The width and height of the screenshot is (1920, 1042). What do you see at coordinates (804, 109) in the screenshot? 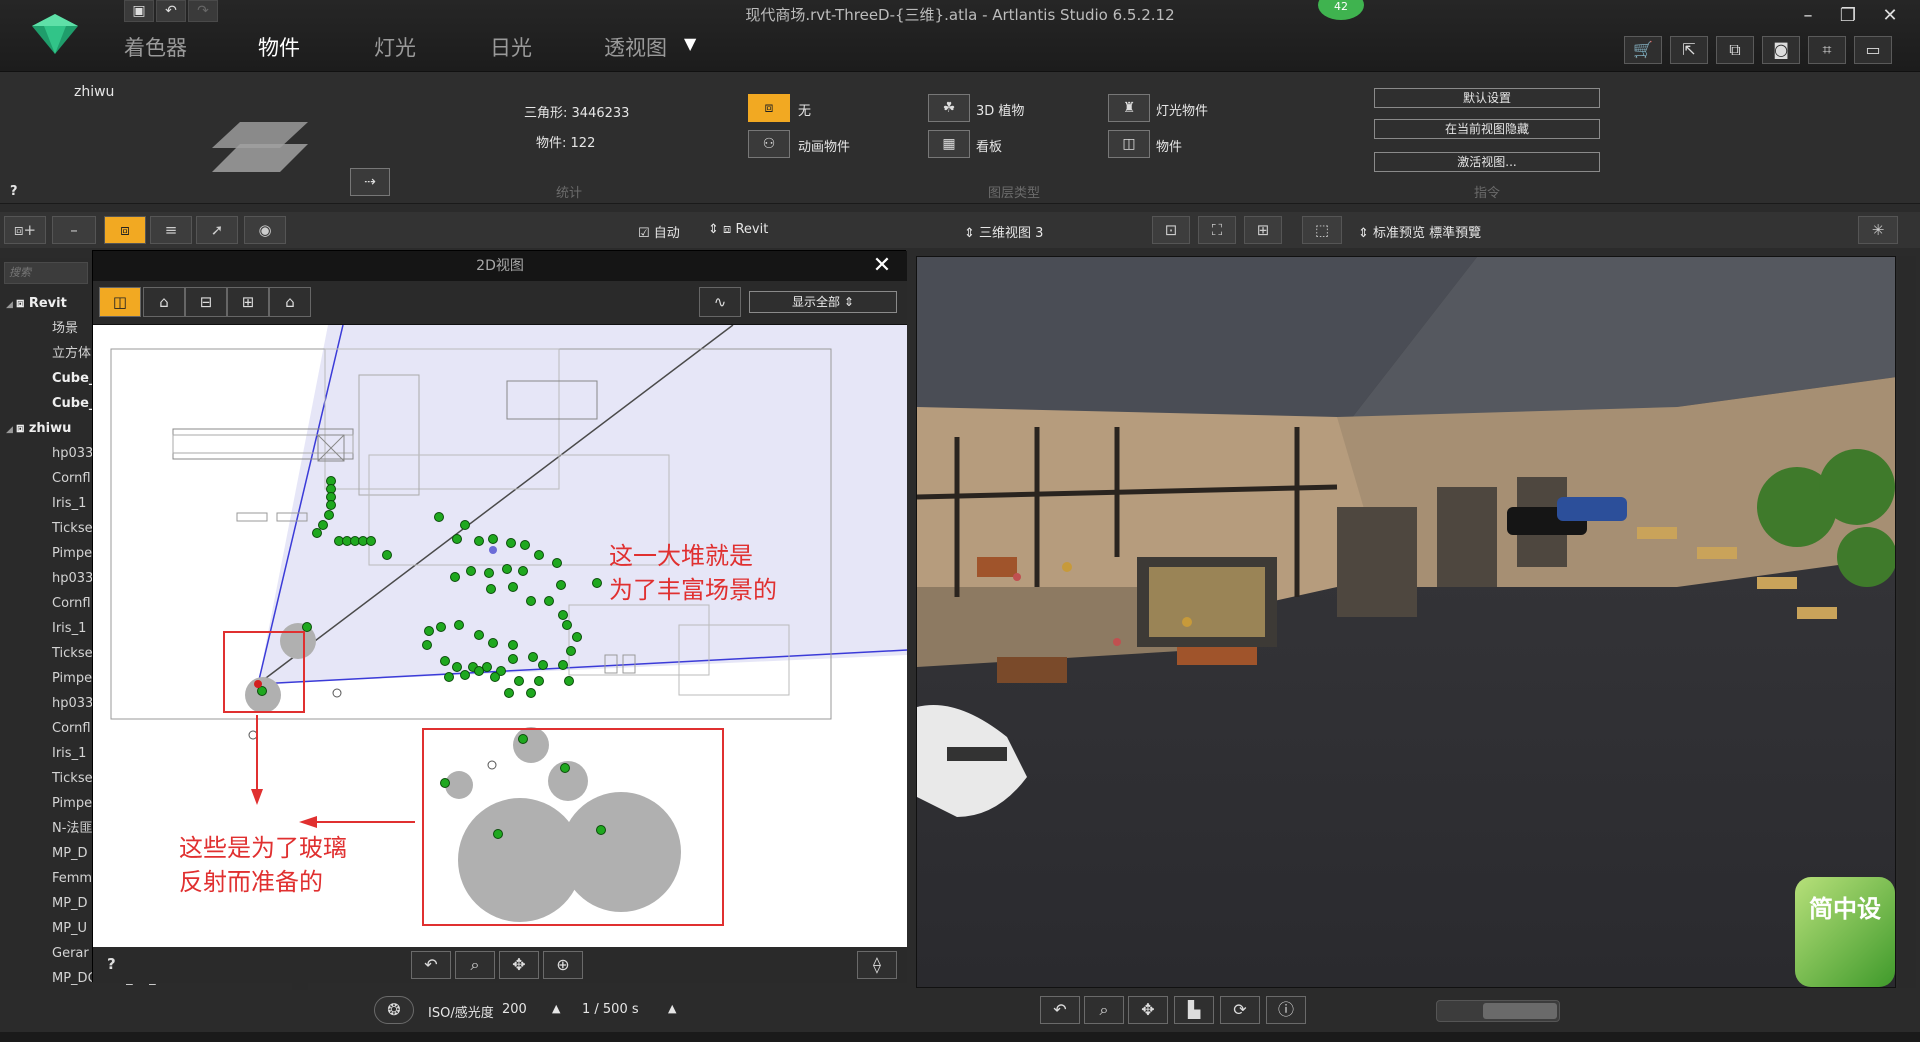
I see `layer-type-none: 无` at bounding box center [804, 109].